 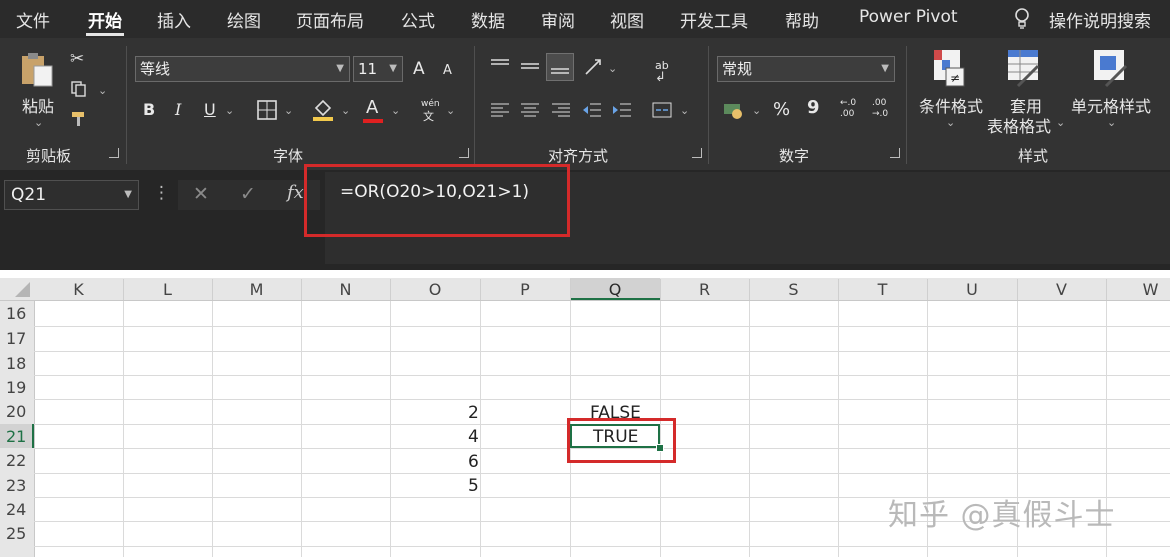 I want to click on row-header-24: 24, so click(x=16, y=509).